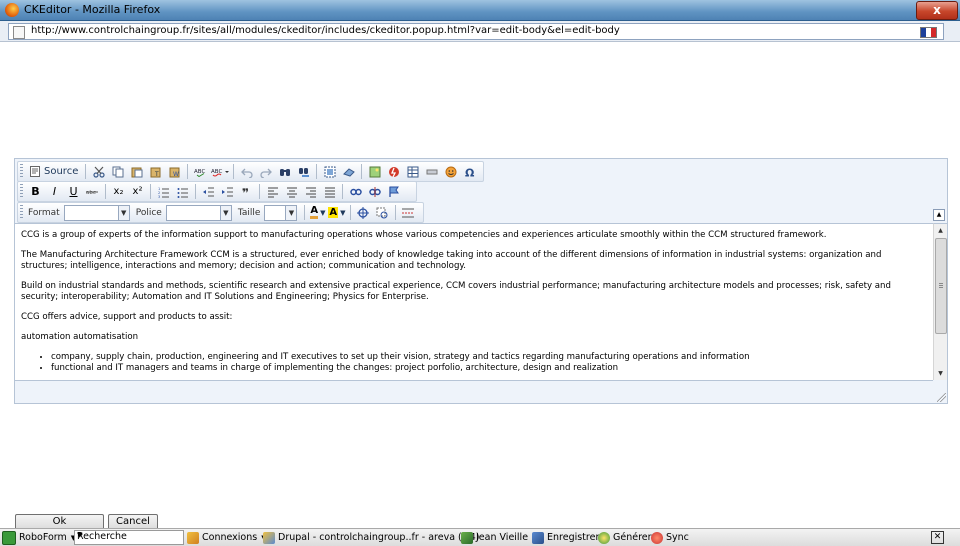 The height and width of the screenshot is (546, 960). Describe the element at coordinates (249, 212) in the screenshot. I see `size-label: Taille` at that location.